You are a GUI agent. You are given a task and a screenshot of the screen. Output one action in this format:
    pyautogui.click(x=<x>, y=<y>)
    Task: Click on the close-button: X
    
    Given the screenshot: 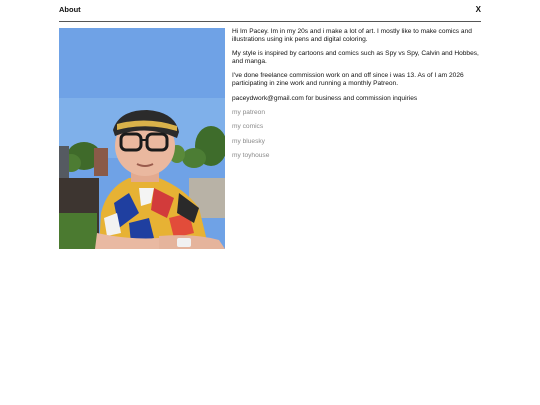 What is the action you would take?
    pyautogui.click(x=478, y=10)
    